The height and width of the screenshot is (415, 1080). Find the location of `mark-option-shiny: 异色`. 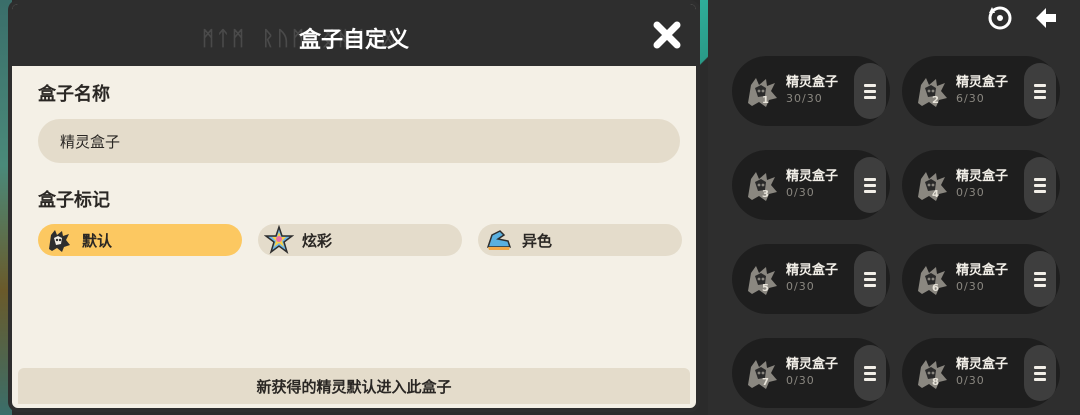

mark-option-shiny: 异色 is located at coordinates (580, 240).